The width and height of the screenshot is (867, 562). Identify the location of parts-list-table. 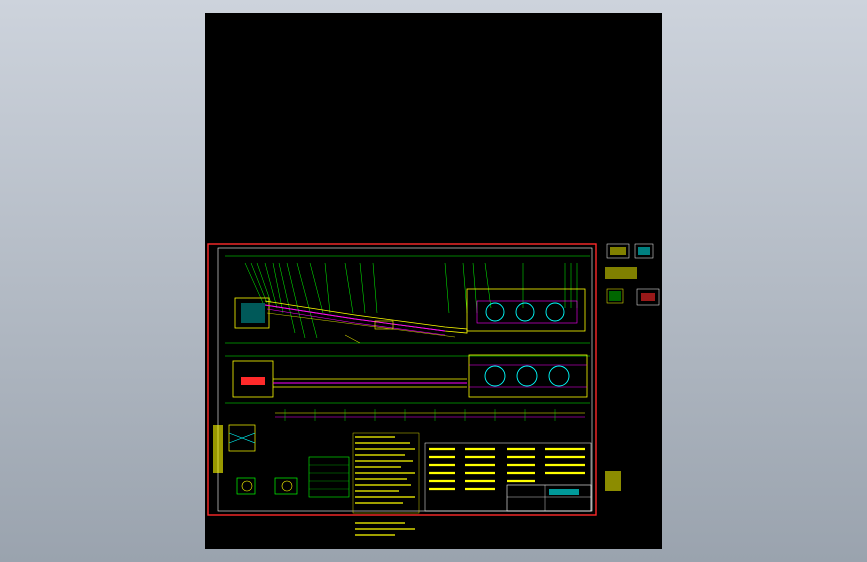
(508, 477).